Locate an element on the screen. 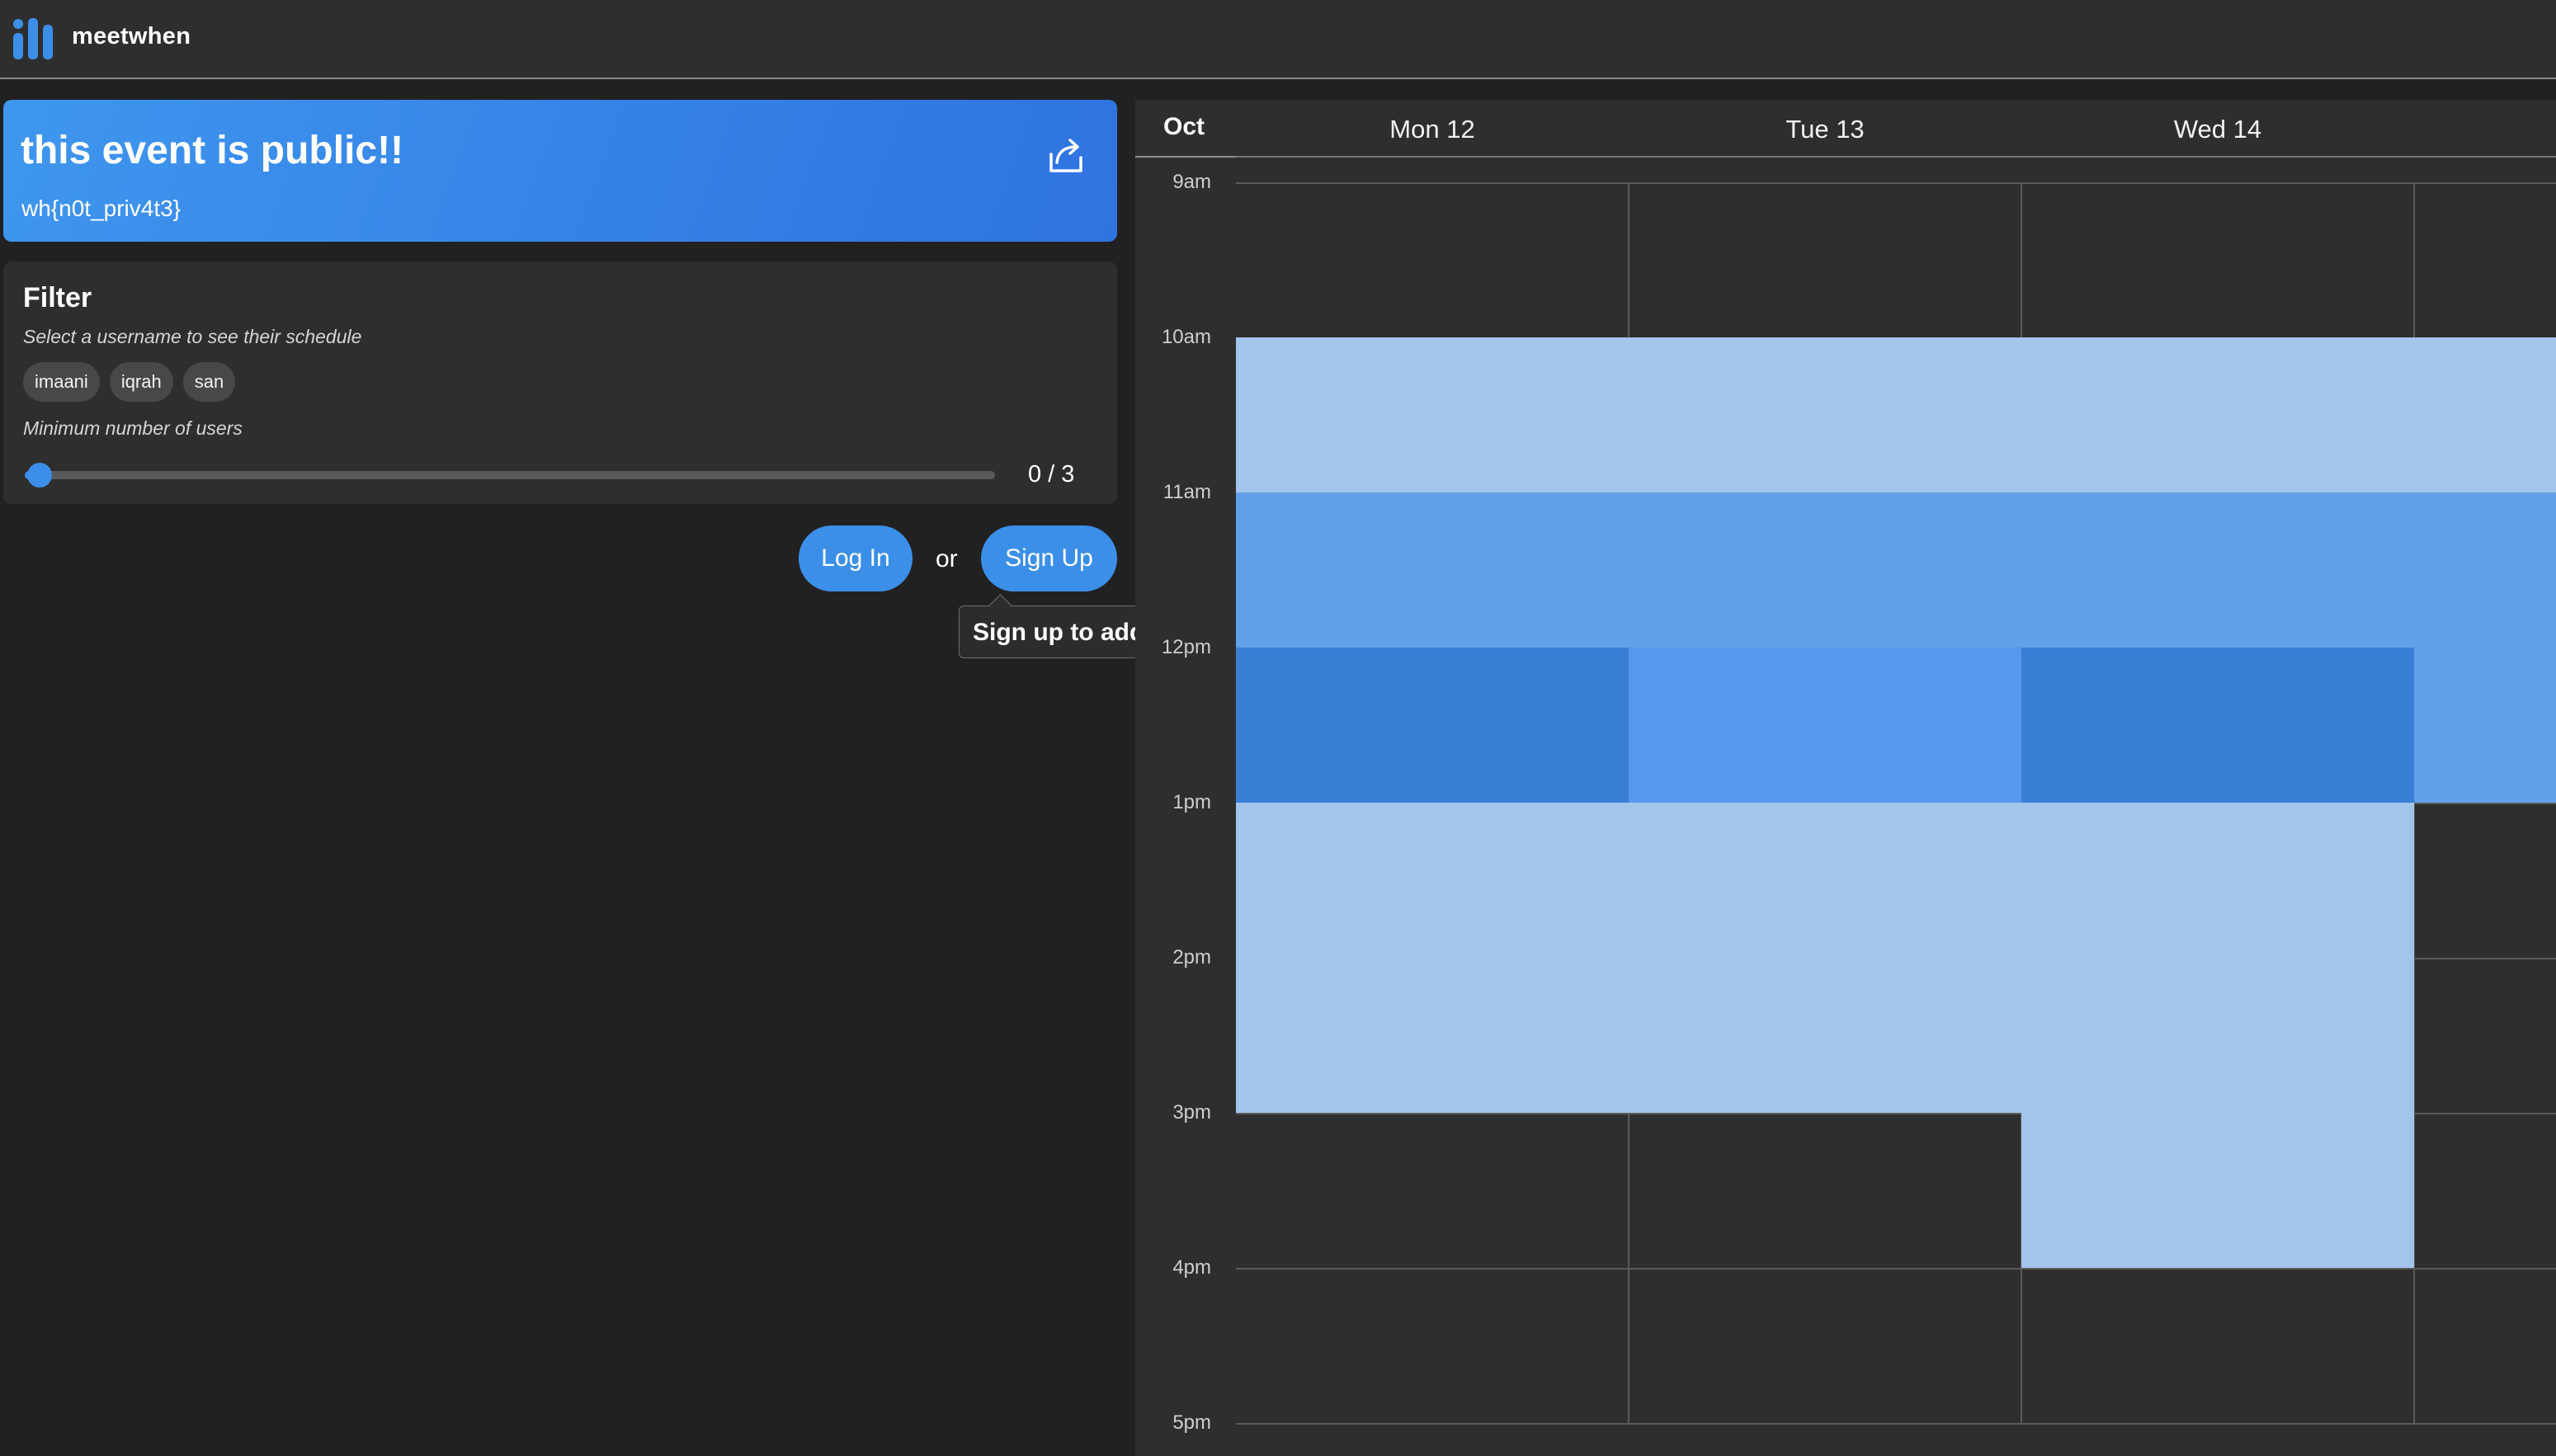  hour-label: 10am is located at coordinates (1186, 337).